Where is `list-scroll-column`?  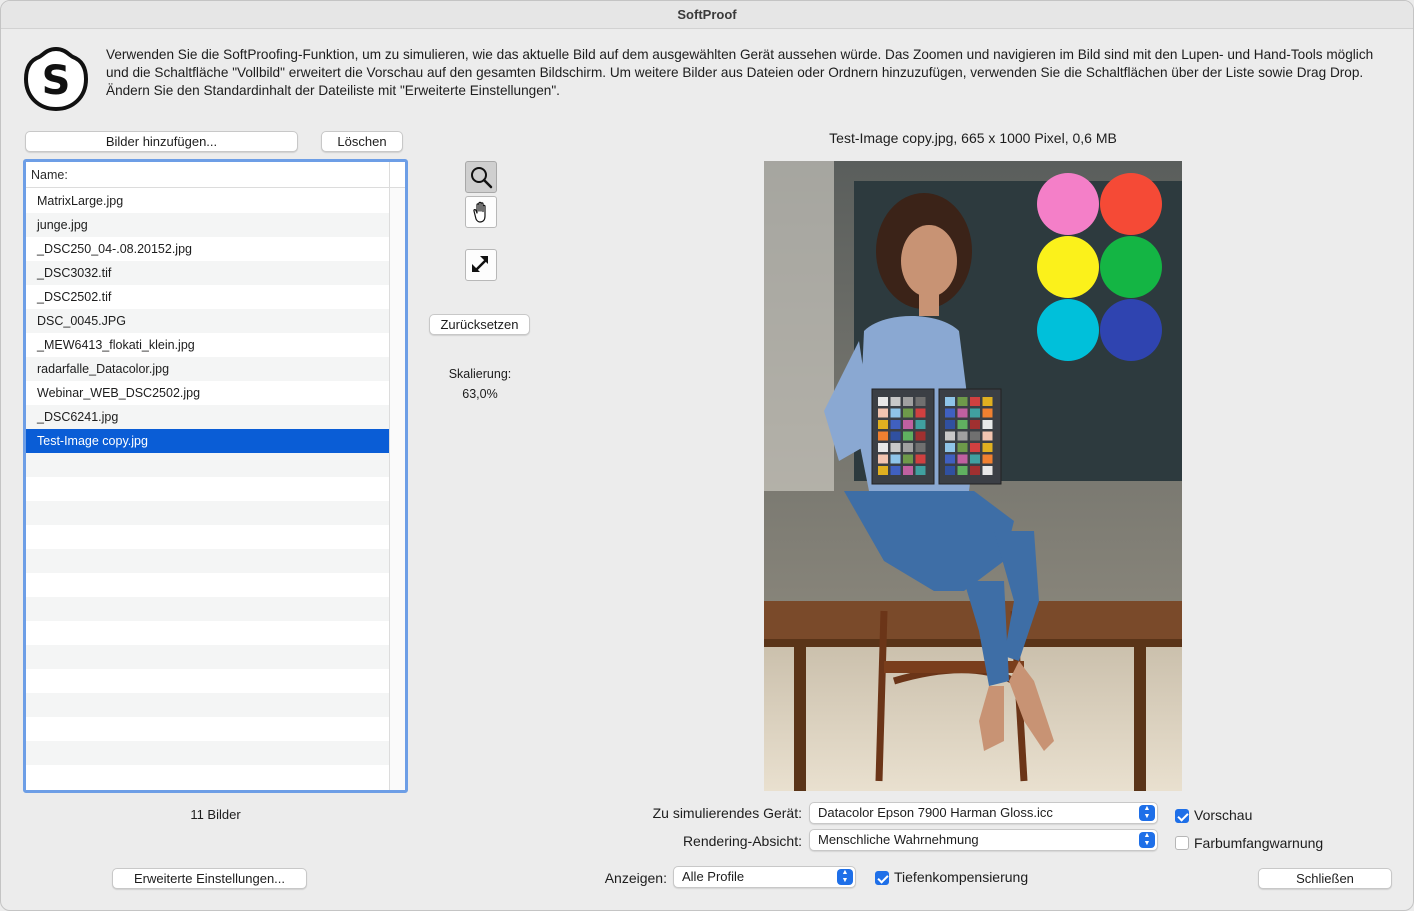
list-scroll-column is located at coordinates (397, 489).